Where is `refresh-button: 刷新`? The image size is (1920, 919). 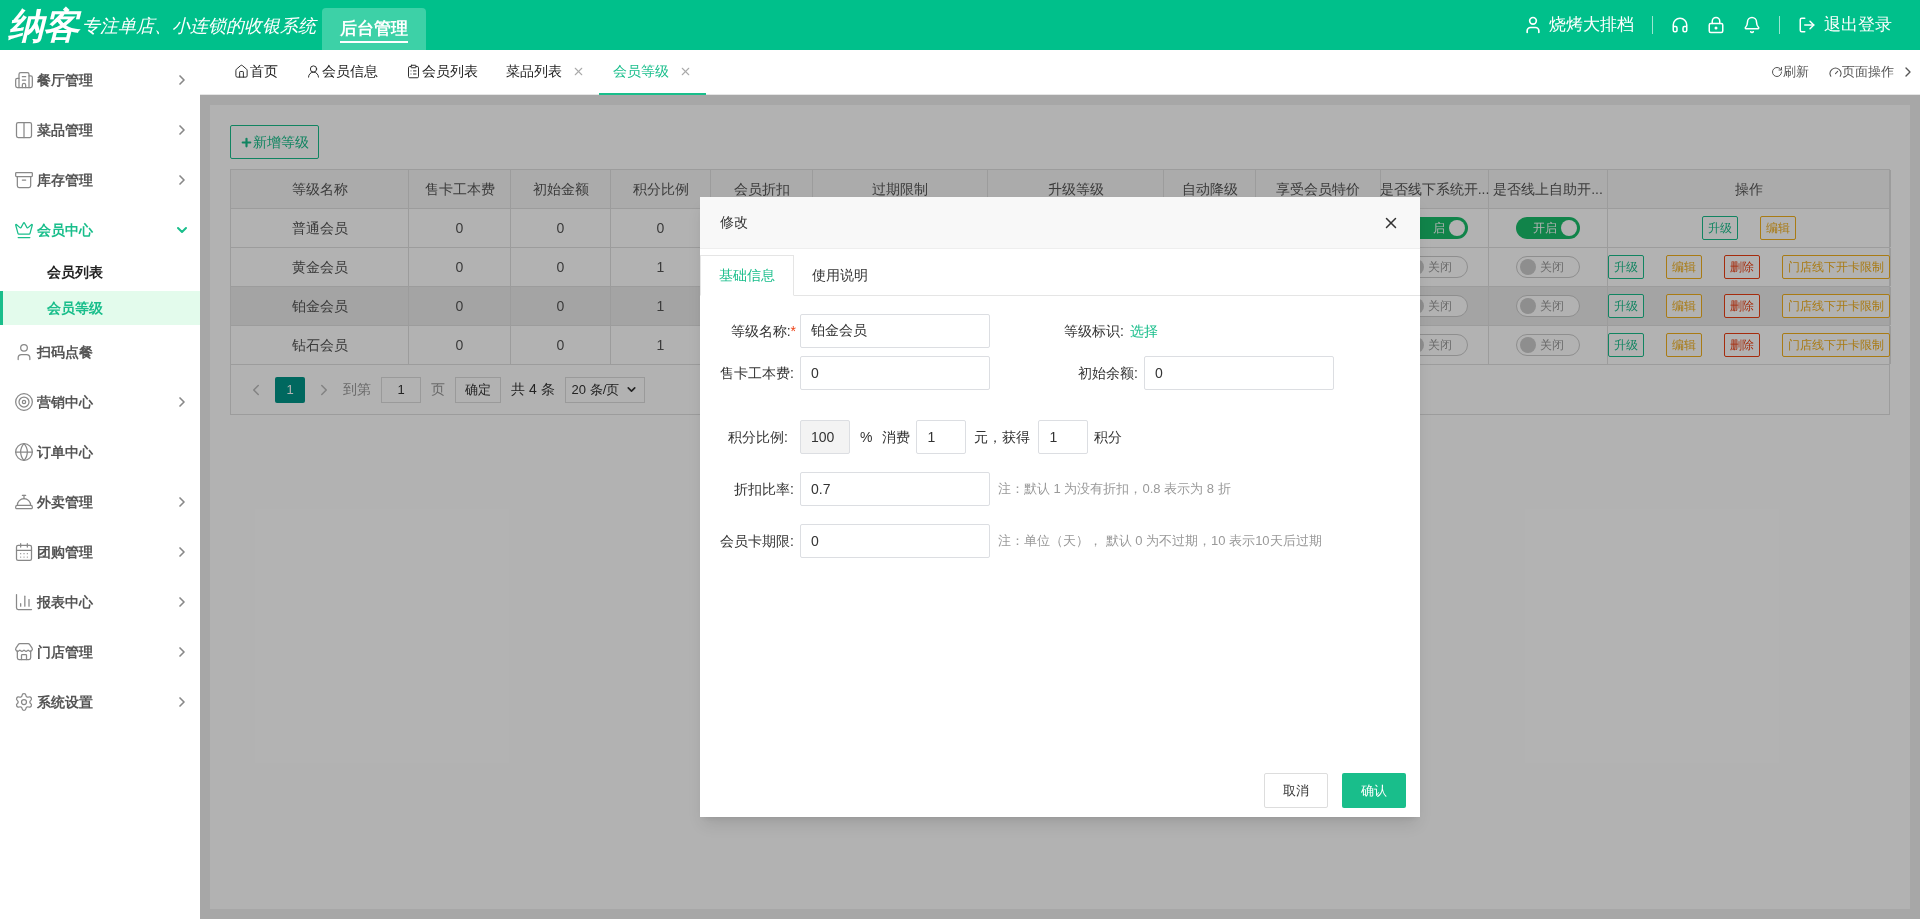 refresh-button: 刷新 is located at coordinates (1790, 72).